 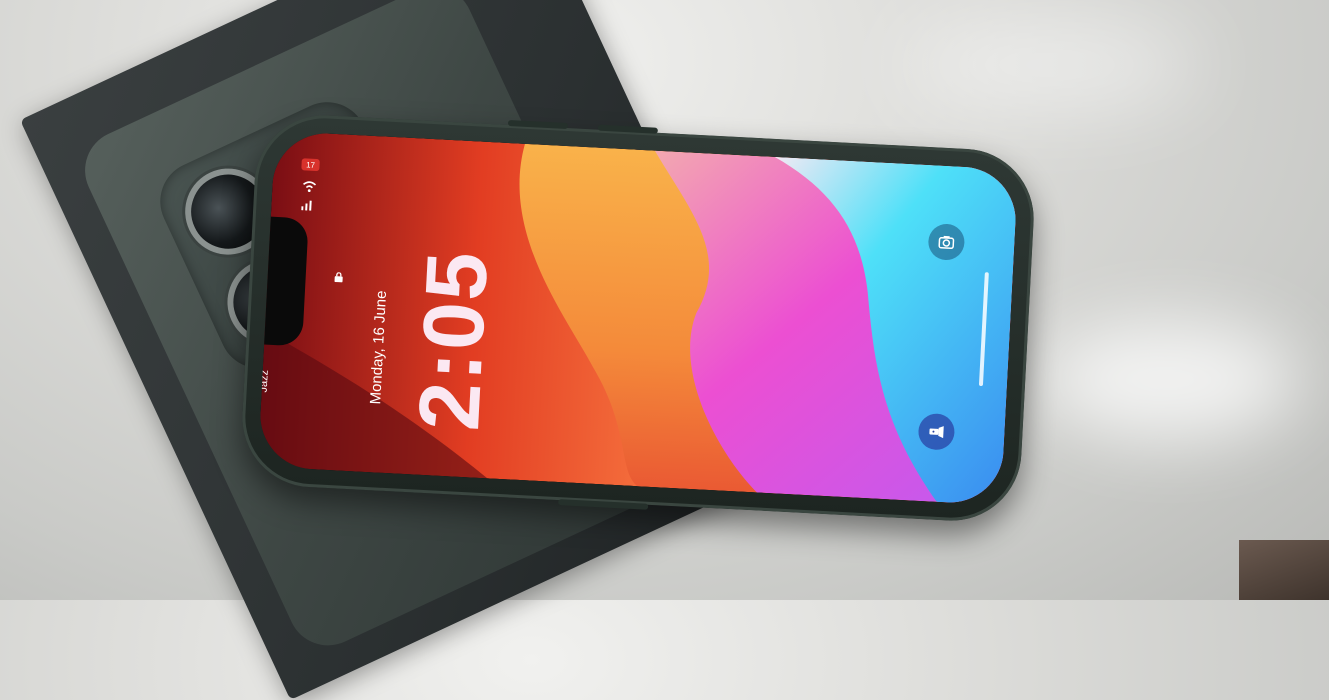 I want to click on lock-icon, so click(x=338, y=277).